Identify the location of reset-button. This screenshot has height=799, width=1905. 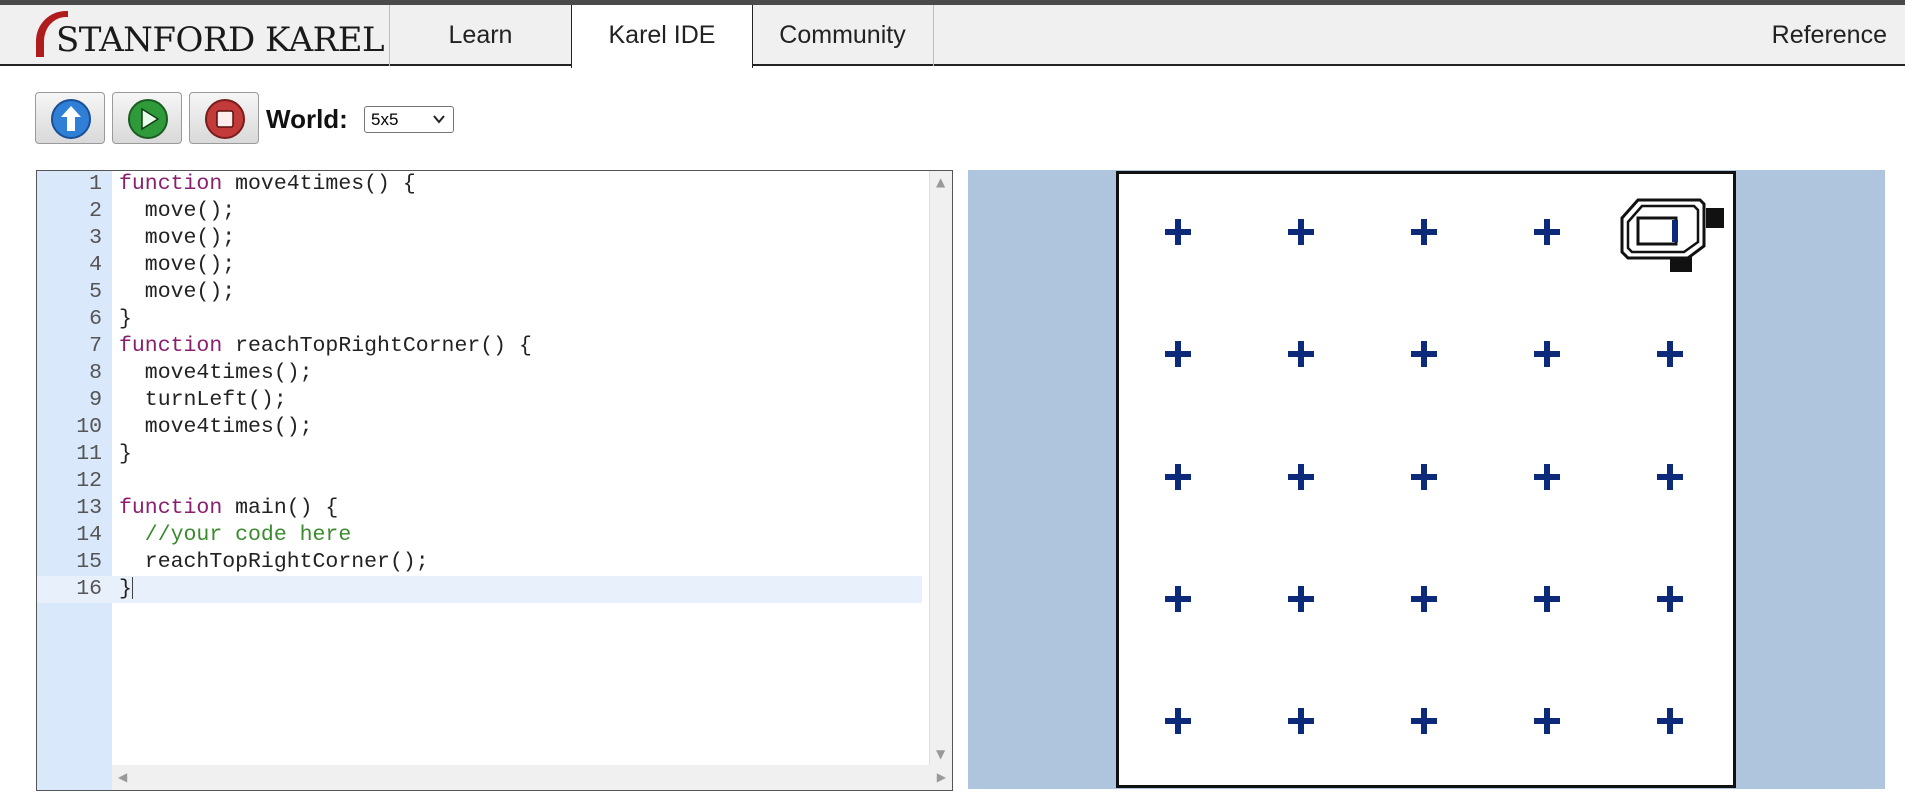
(70, 118).